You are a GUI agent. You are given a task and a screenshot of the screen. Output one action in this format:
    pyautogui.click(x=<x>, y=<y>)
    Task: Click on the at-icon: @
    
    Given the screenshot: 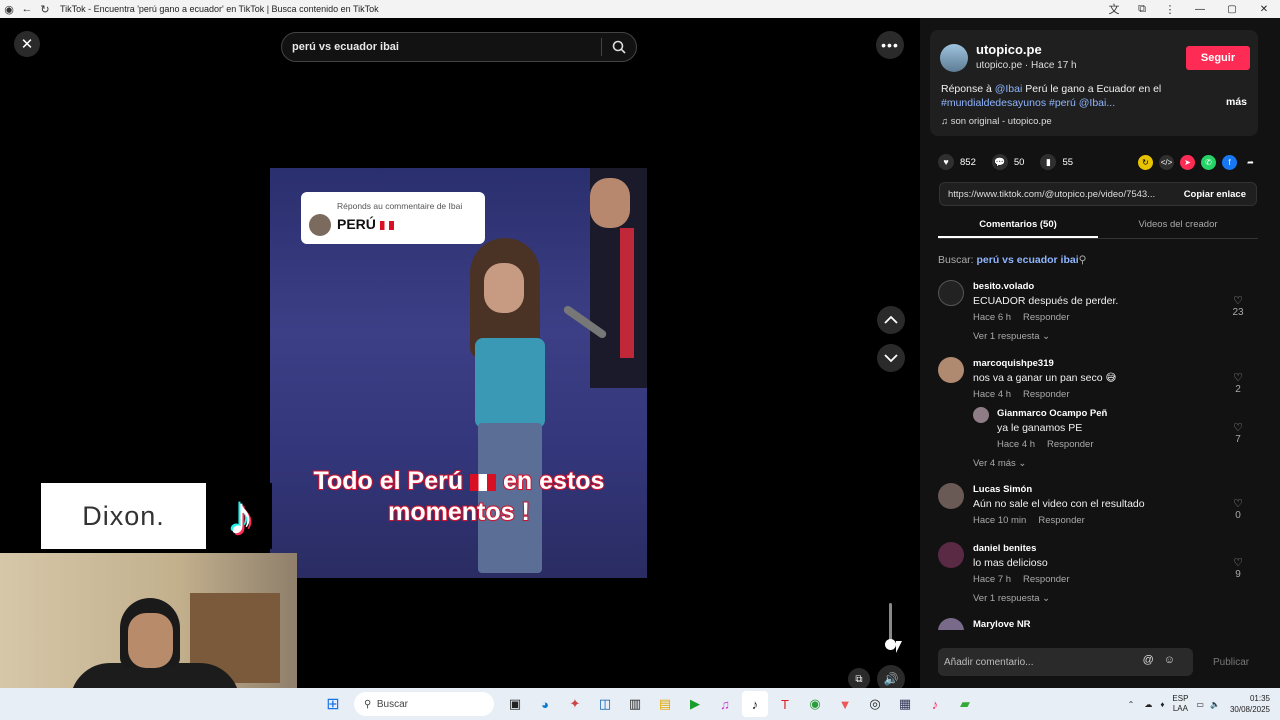 What is the action you would take?
    pyautogui.click(x=1153, y=660)
    